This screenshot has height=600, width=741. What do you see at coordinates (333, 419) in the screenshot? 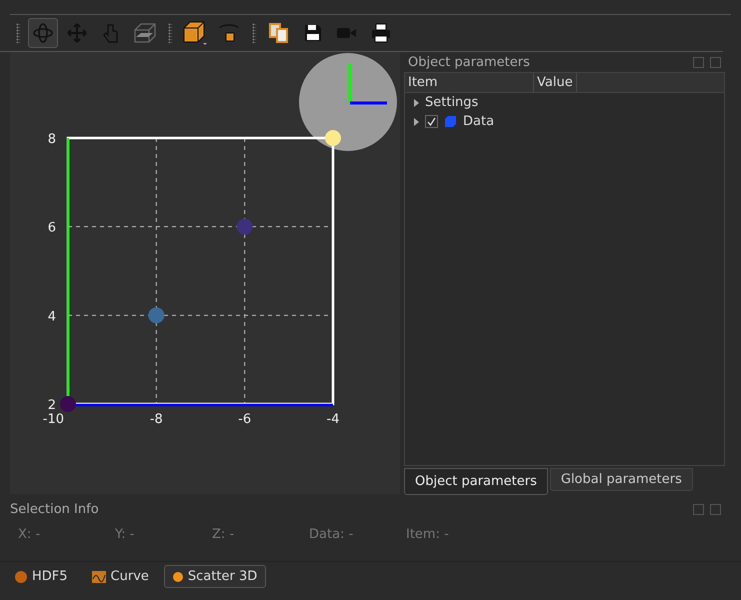
I see `x-tick-label: -4` at bounding box center [333, 419].